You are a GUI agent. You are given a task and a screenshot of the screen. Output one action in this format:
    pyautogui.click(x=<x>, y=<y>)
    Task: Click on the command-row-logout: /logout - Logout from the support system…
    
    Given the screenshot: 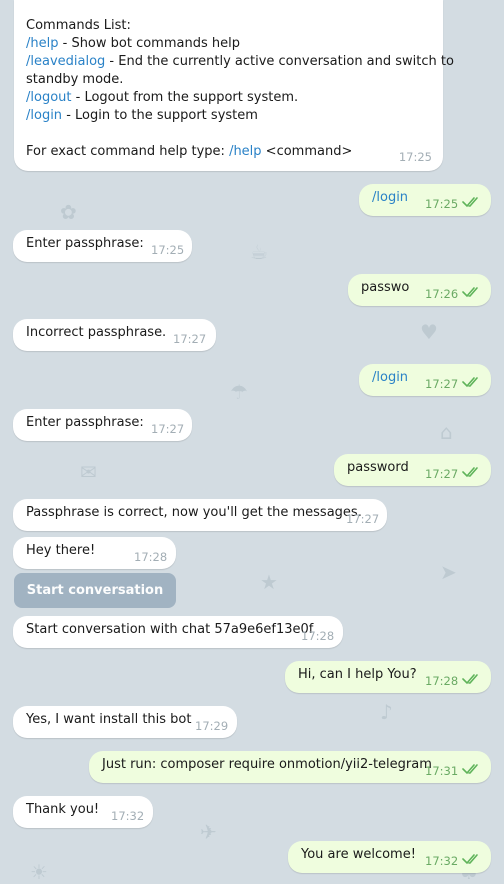 What is the action you would take?
    pyautogui.click(x=228, y=98)
    